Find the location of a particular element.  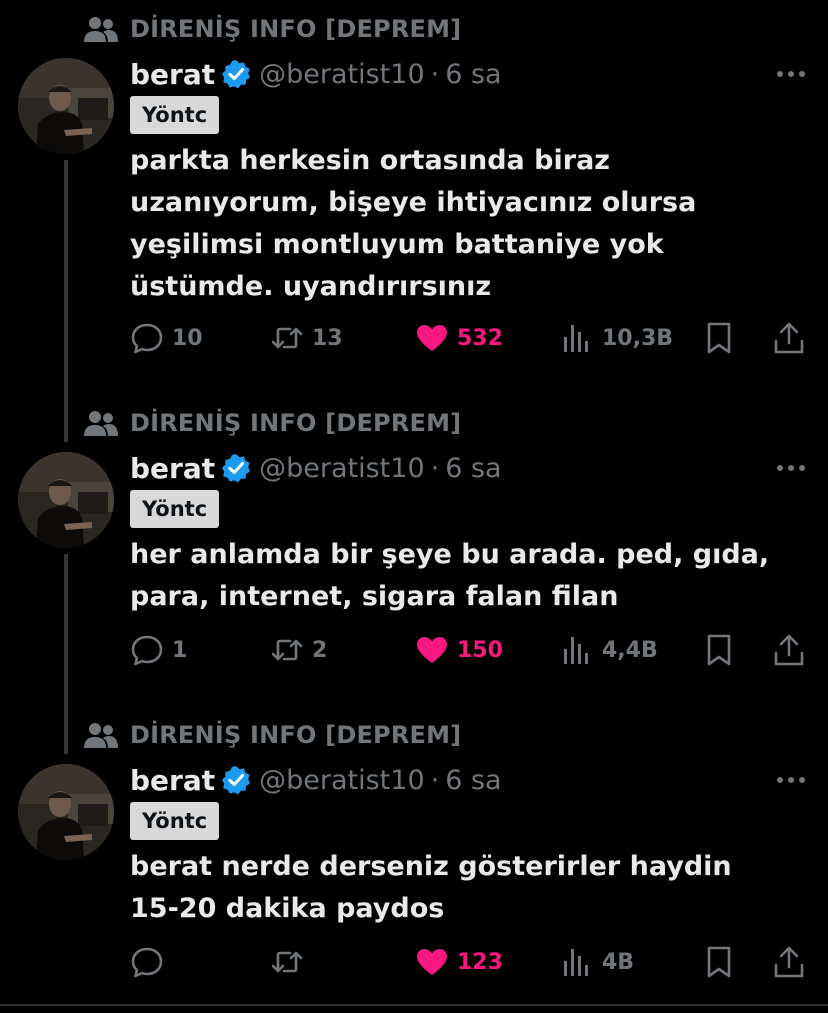

like-button: 150 is located at coordinates (459, 650).